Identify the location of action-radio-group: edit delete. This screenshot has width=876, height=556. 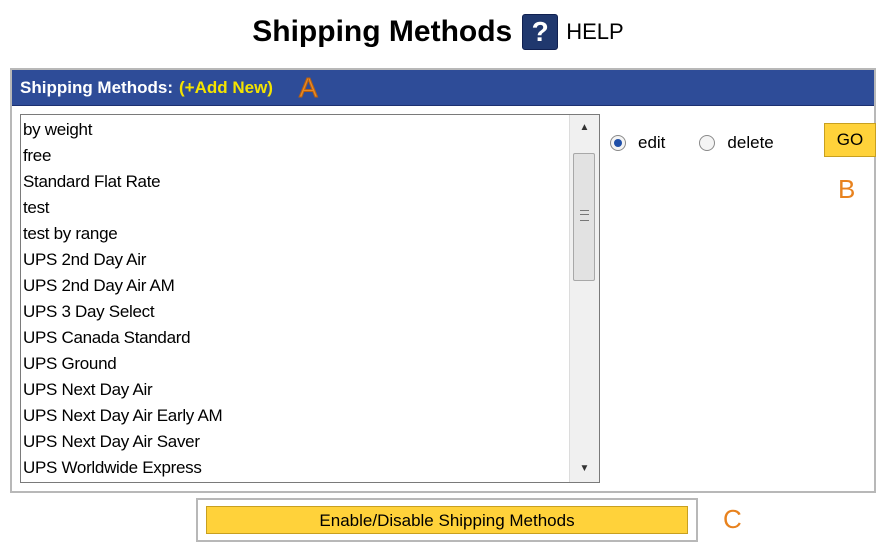
(692, 143).